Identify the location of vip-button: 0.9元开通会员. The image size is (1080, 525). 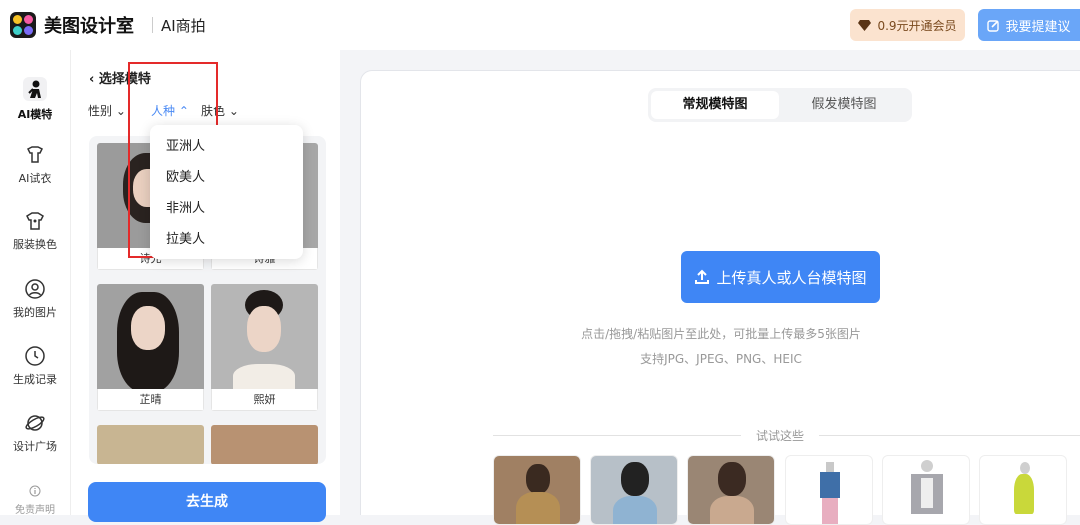
(907, 25).